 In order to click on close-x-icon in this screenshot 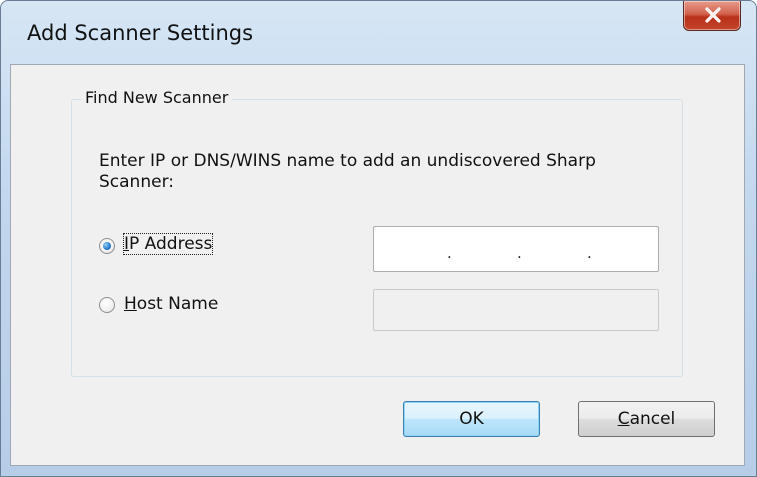, I will do `click(713, 15)`.